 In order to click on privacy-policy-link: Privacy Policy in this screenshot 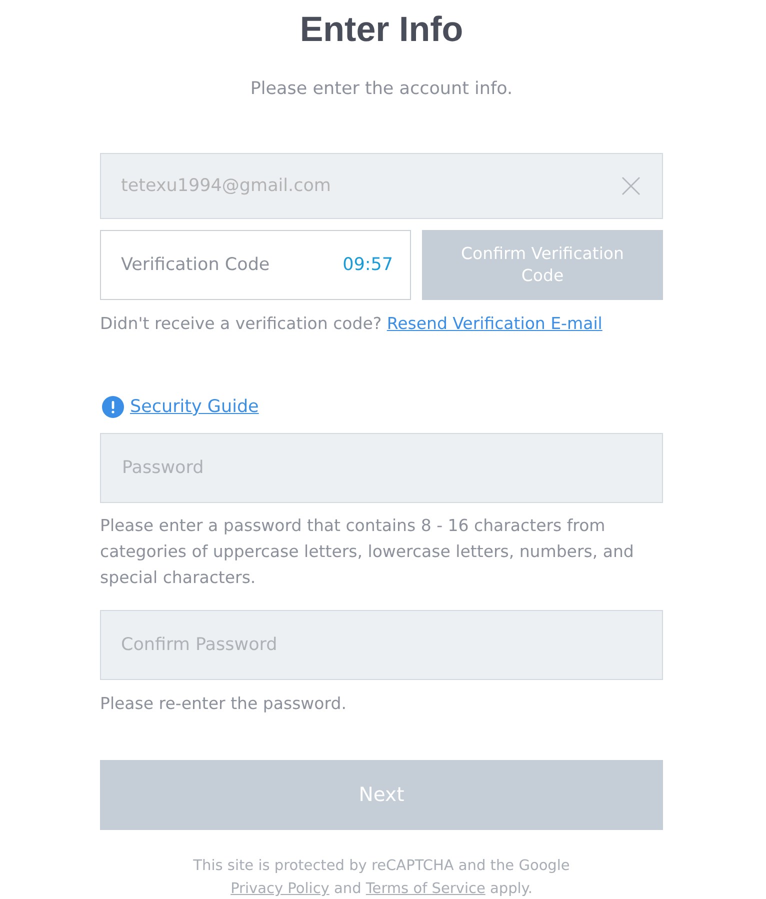, I will do `click(280, 889)`.